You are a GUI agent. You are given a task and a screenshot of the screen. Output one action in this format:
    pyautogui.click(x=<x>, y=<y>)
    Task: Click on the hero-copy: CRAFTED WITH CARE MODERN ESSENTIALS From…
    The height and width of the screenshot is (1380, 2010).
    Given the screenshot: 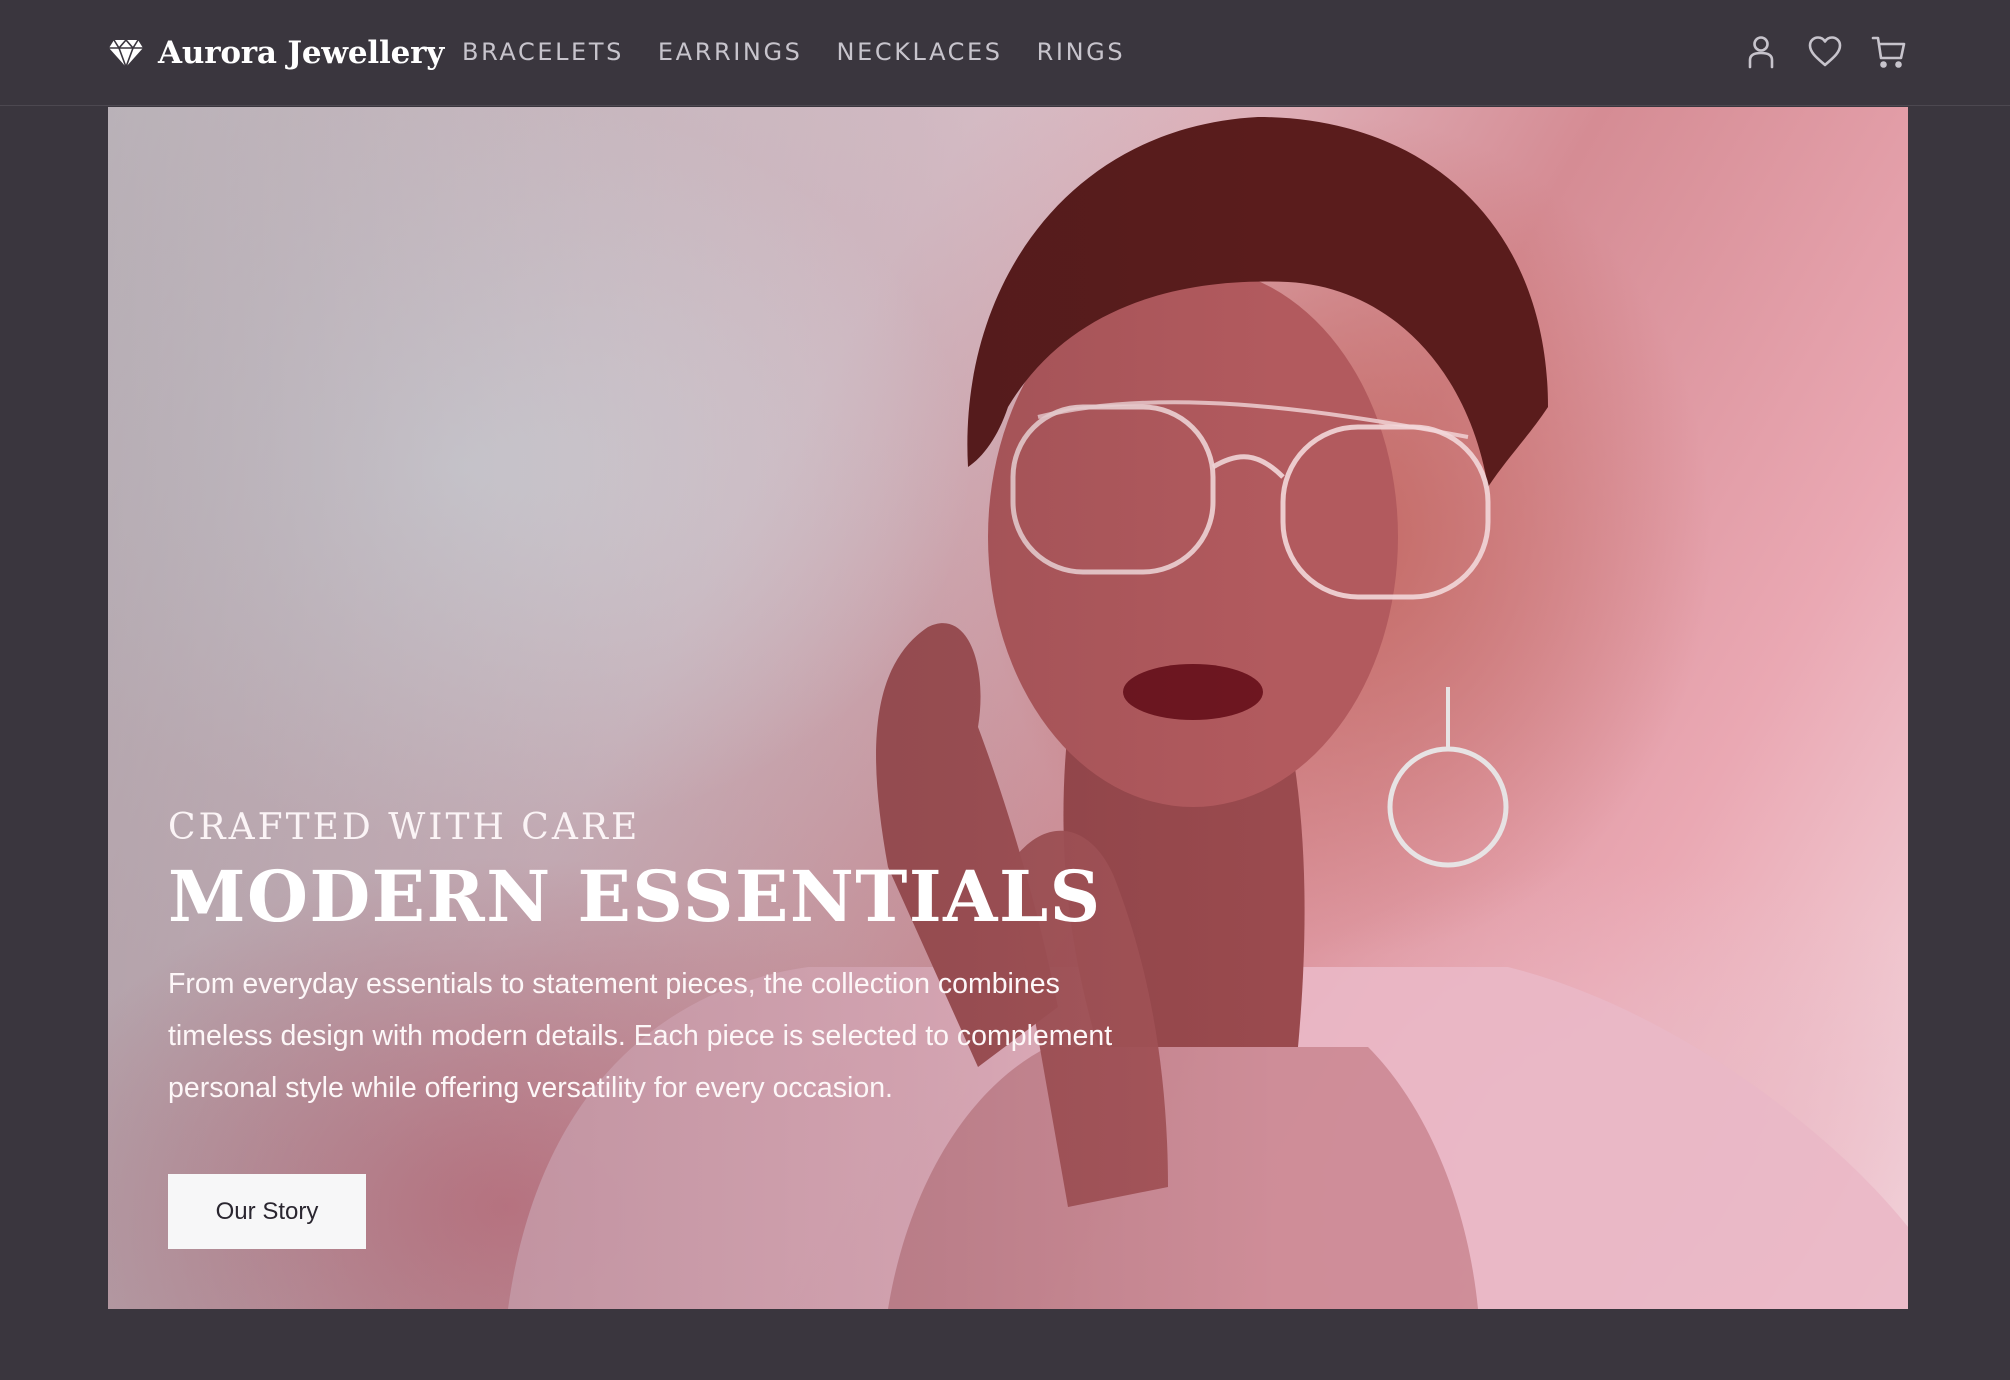 What is the action you would take?
    pyautogui.click(x=668, y=960)
    